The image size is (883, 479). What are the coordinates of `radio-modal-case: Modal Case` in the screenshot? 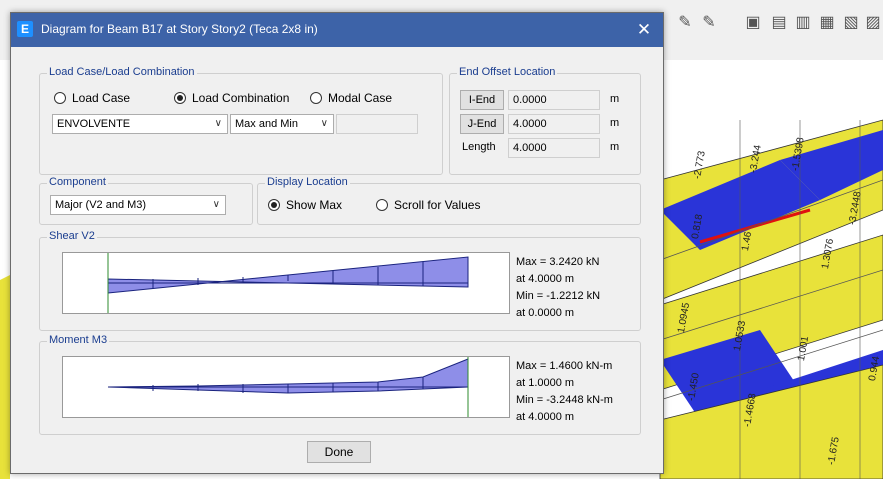 It's located at (351, 98).